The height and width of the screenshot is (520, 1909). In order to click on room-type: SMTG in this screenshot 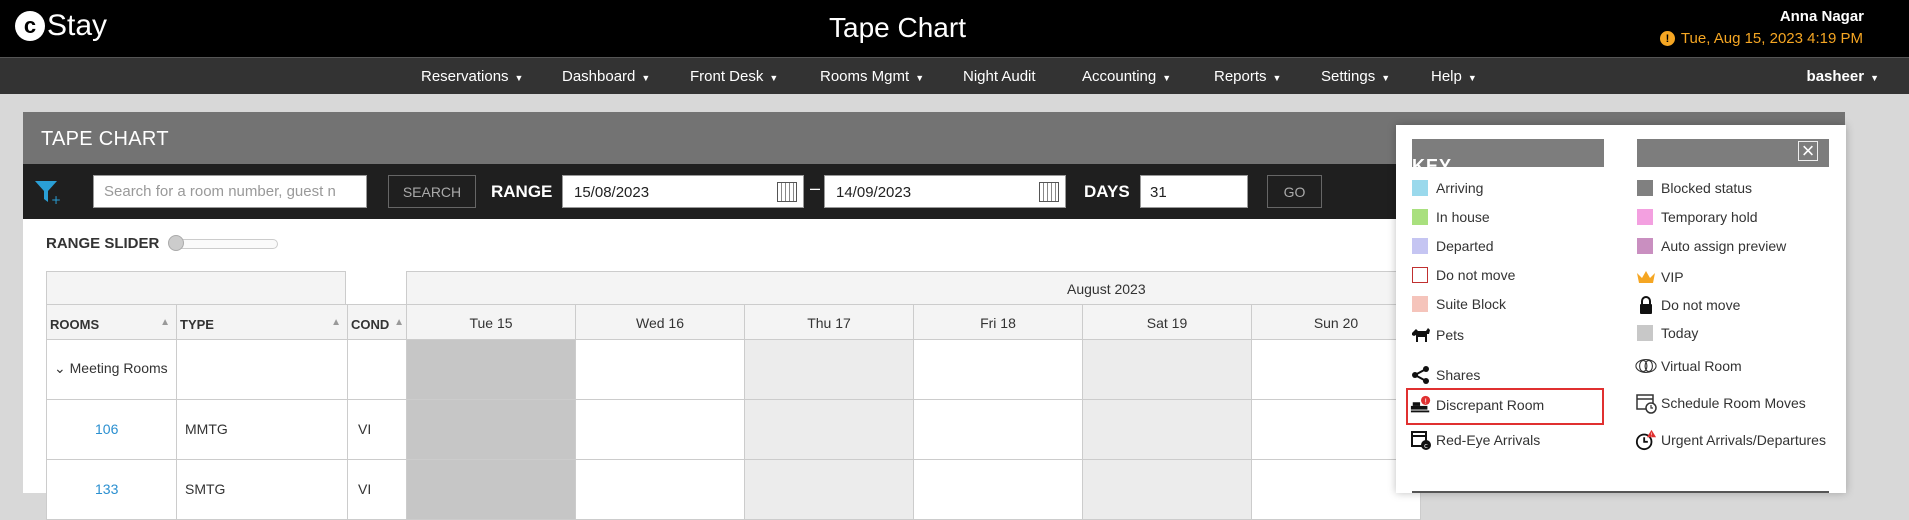, I will do `click(205, 489)`.